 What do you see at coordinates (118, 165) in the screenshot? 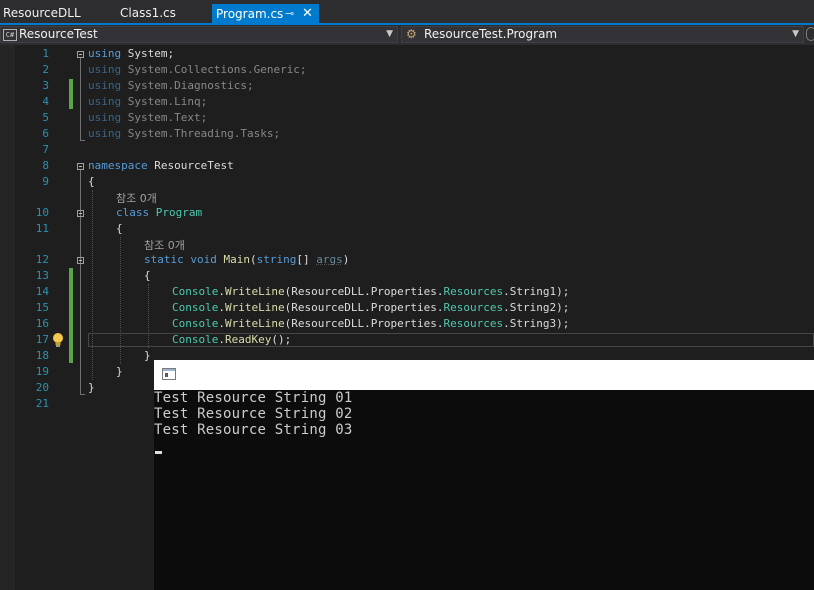
I see `code-keyword: namespace` at bounding box center [118, 165].